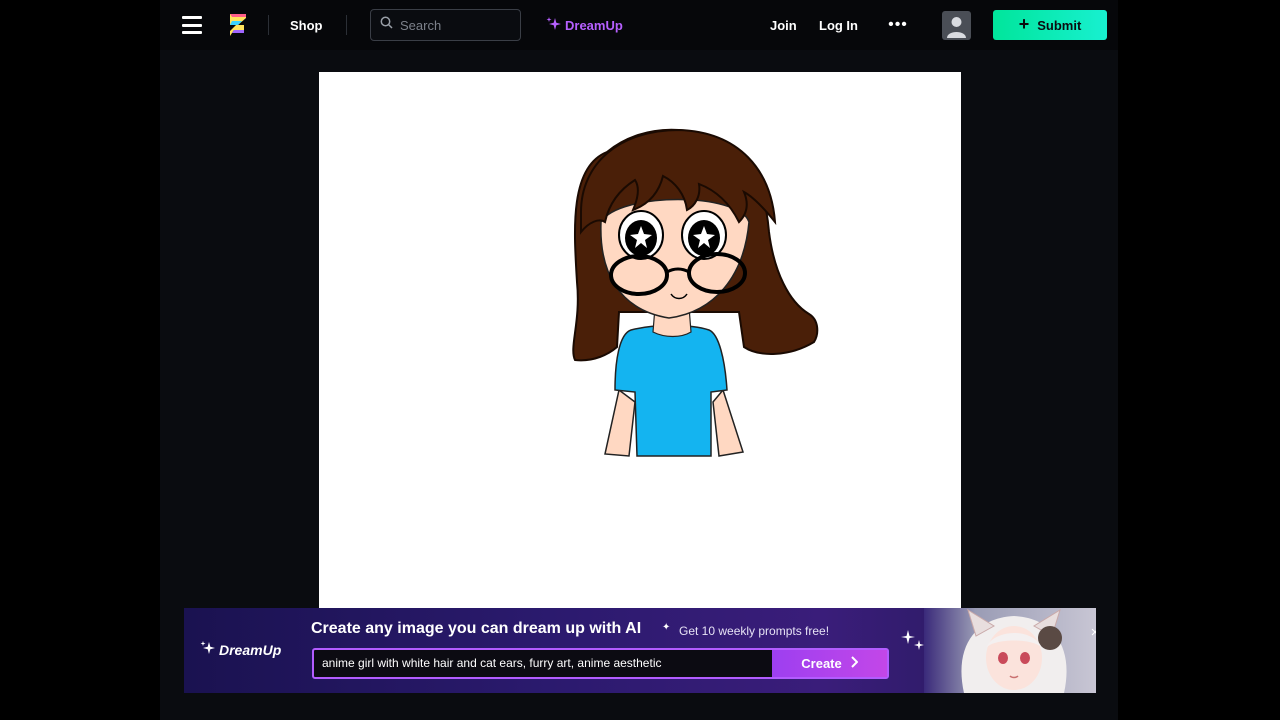  What do you see at coordinates (754, 631) in the screenshot?
I see `banner-subtext: Get 10 weekly prompts free!` at bounding box center [754, 631].